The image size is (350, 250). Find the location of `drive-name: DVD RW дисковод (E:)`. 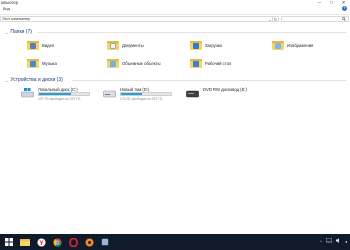

drive-name: DVD RW дисковод (E:) is located at coordinates (225, 89).